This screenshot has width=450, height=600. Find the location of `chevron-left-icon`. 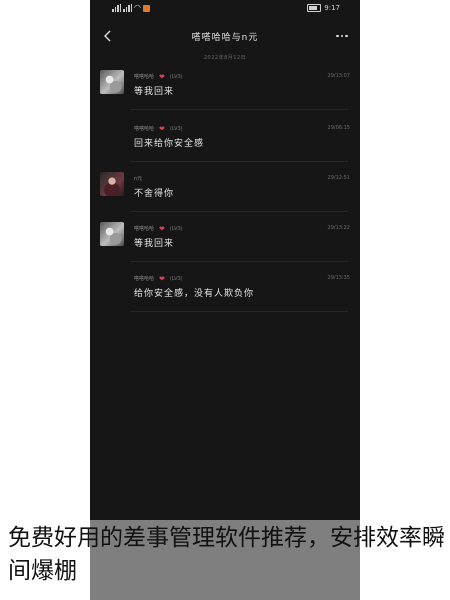

chevron-left-icon is located at coordinates (107, 36).